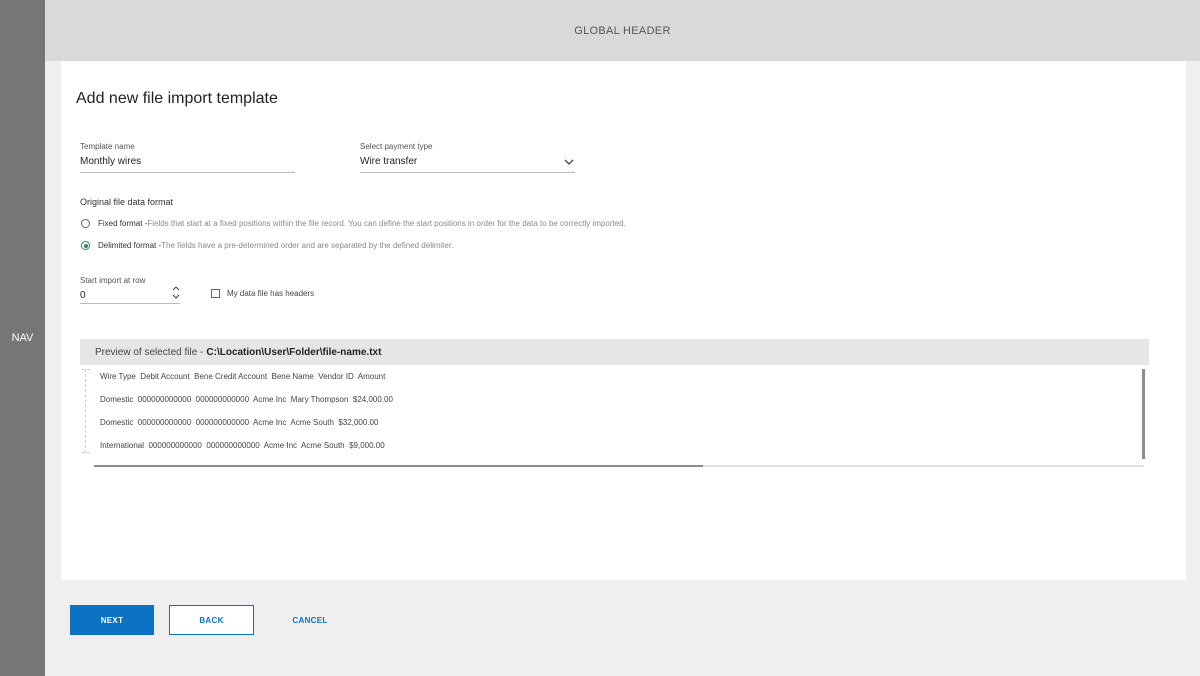 The width and height of the screenshot is (1200, 676). Describe the element at coordinates (310, 620) in the screenshot. I see `cancel-button: CANCEL` at that location.